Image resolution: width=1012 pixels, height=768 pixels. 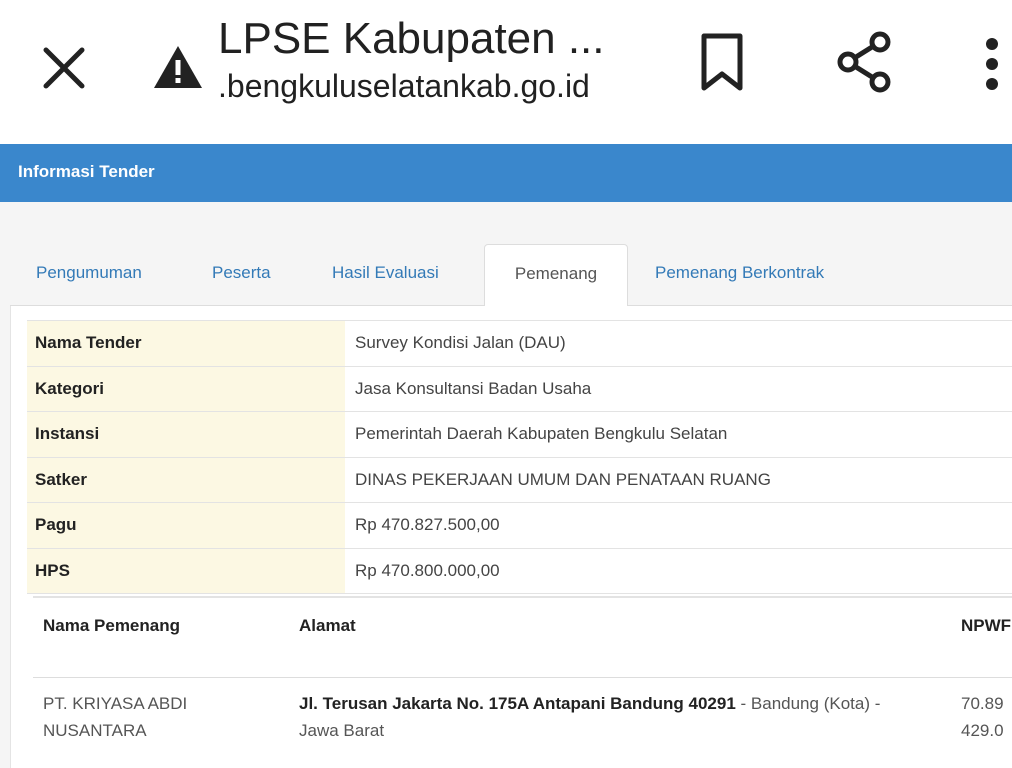 What do you see at coordinates (678, 479) in the screenshot?
I see `row-value: DINAS PEKERJAAN UMUM DAN PENATAAN RUANG` at bounding box center [678, 479].